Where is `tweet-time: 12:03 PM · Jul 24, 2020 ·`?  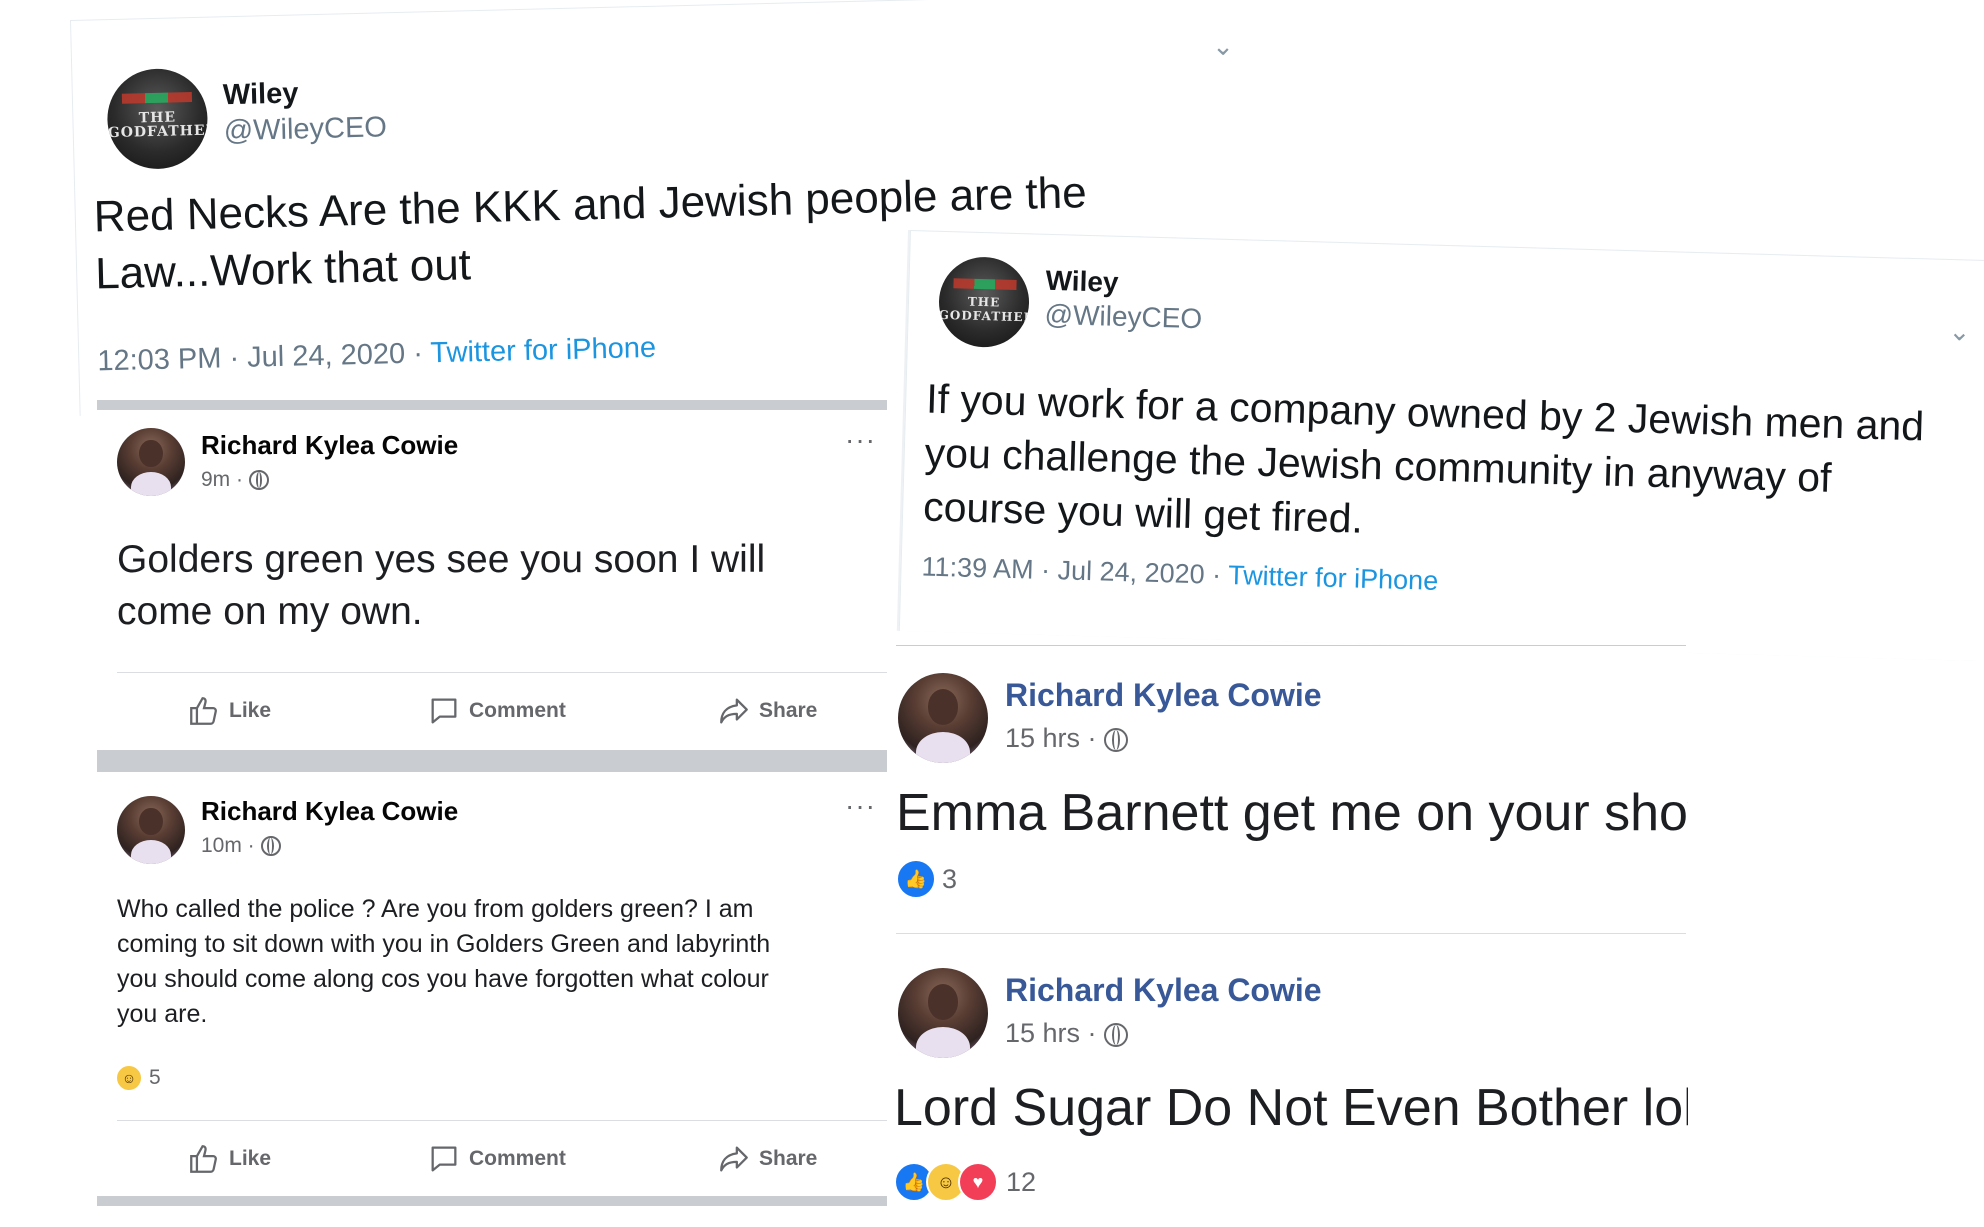 tweet-time: 12:03 PM · Jul 24, 2020 · is located at coordinates (264, 357).